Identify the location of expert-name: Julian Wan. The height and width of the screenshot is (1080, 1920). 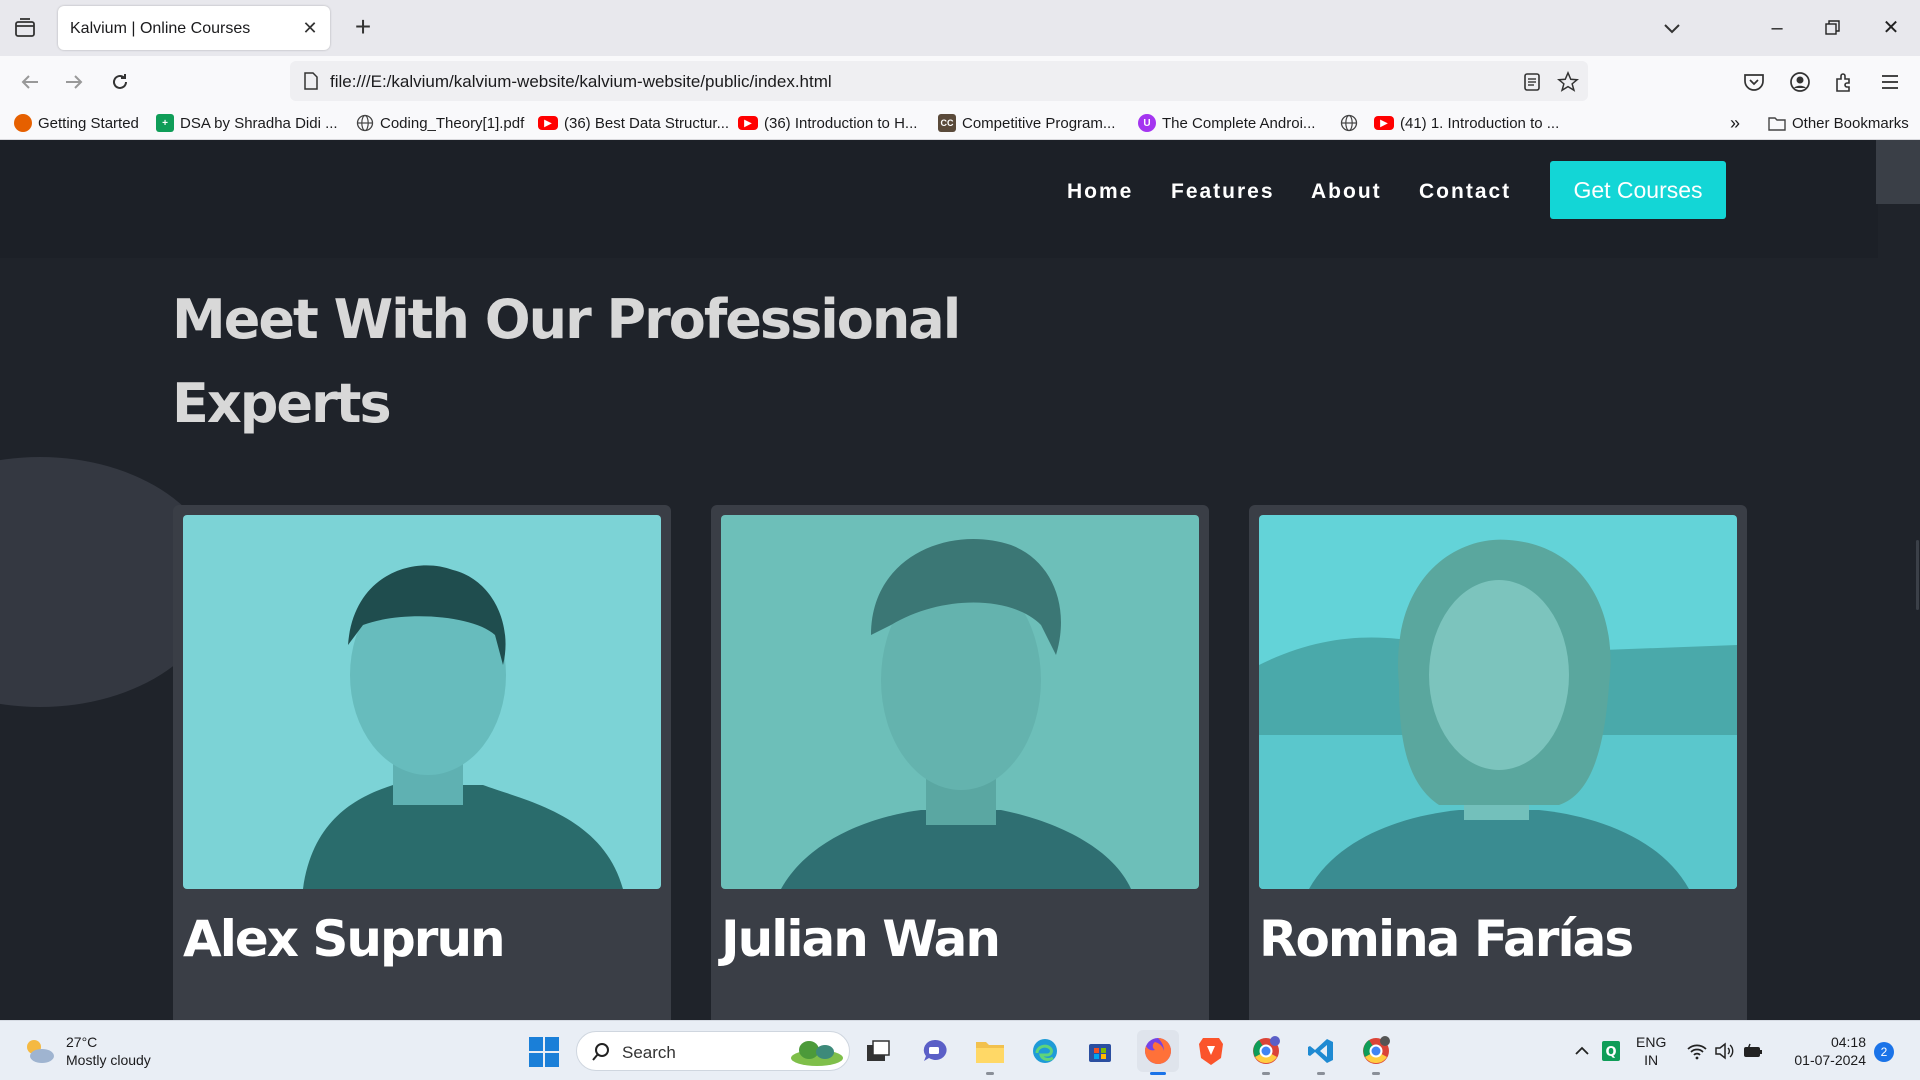
(861, 939).